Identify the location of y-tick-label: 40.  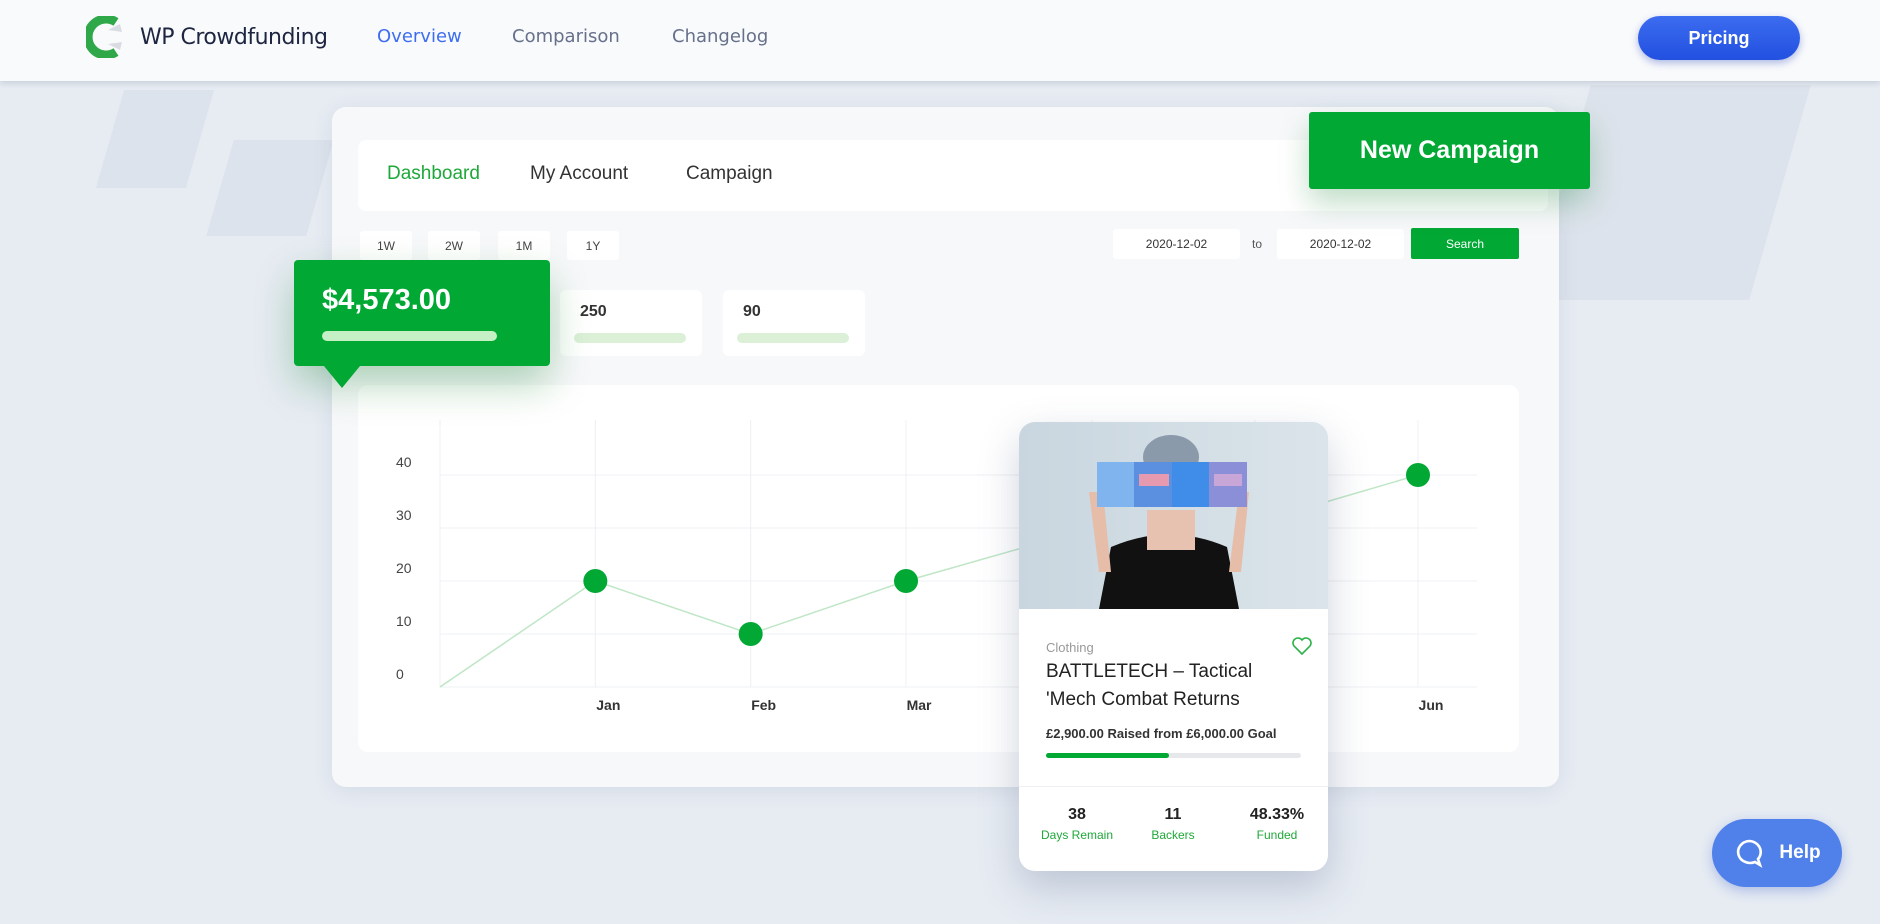
(404, 462).